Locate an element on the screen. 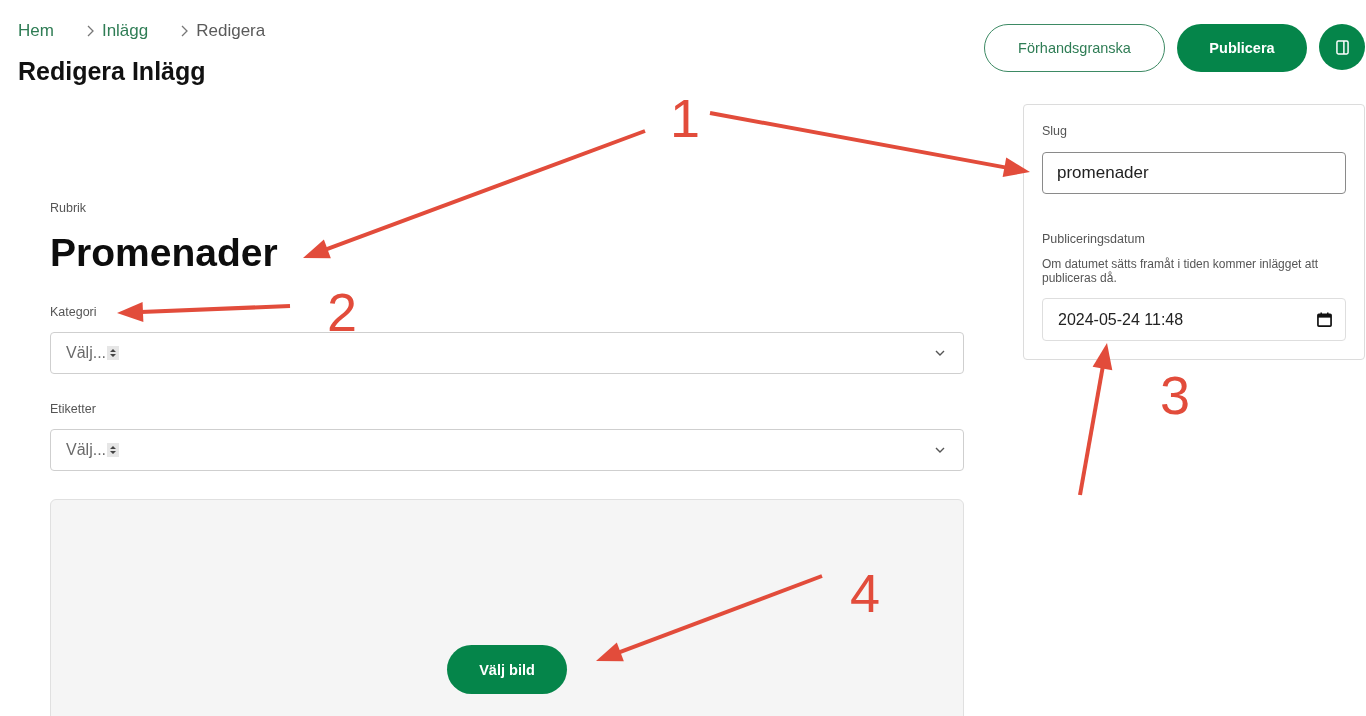 This screenshot has height=716, width=1366. help-text: Om datumet sätts framåt i tiden kommer inlägget att publiceras då. is located at coordinates (1181, 271).